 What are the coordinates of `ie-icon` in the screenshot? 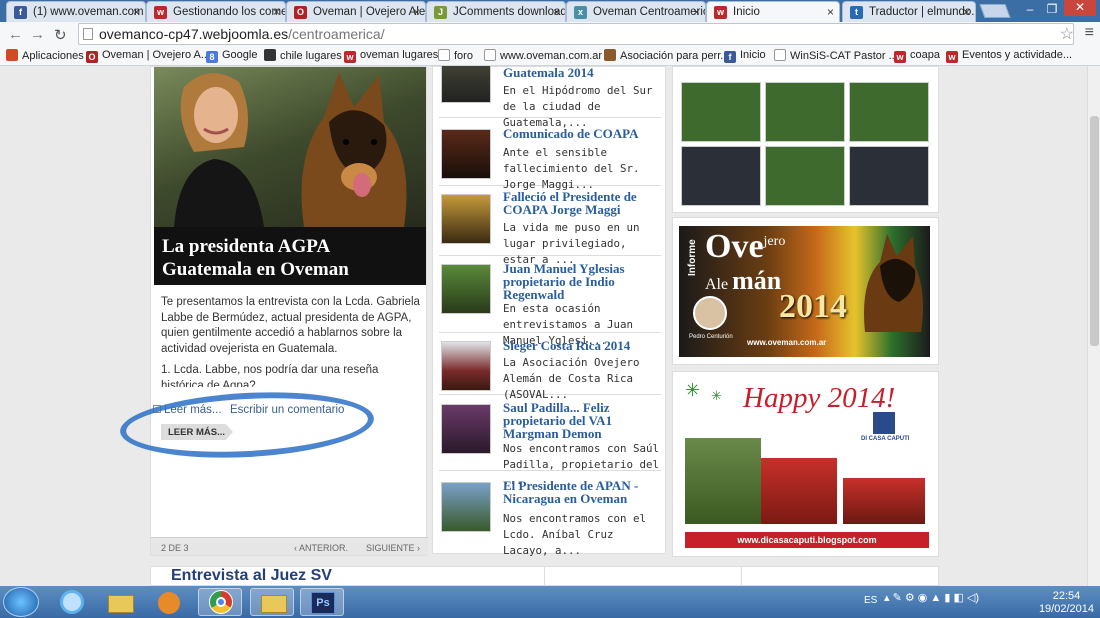 It's located at (72, 602).